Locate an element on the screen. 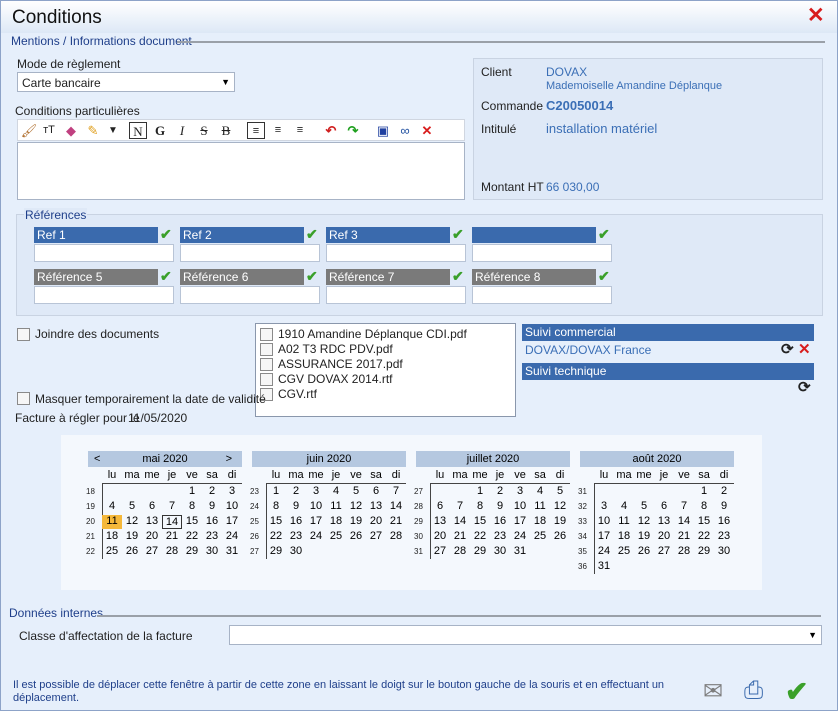 The image size is (838, 711). printer-icon: ⎙ is located at coordinates (753, 691).